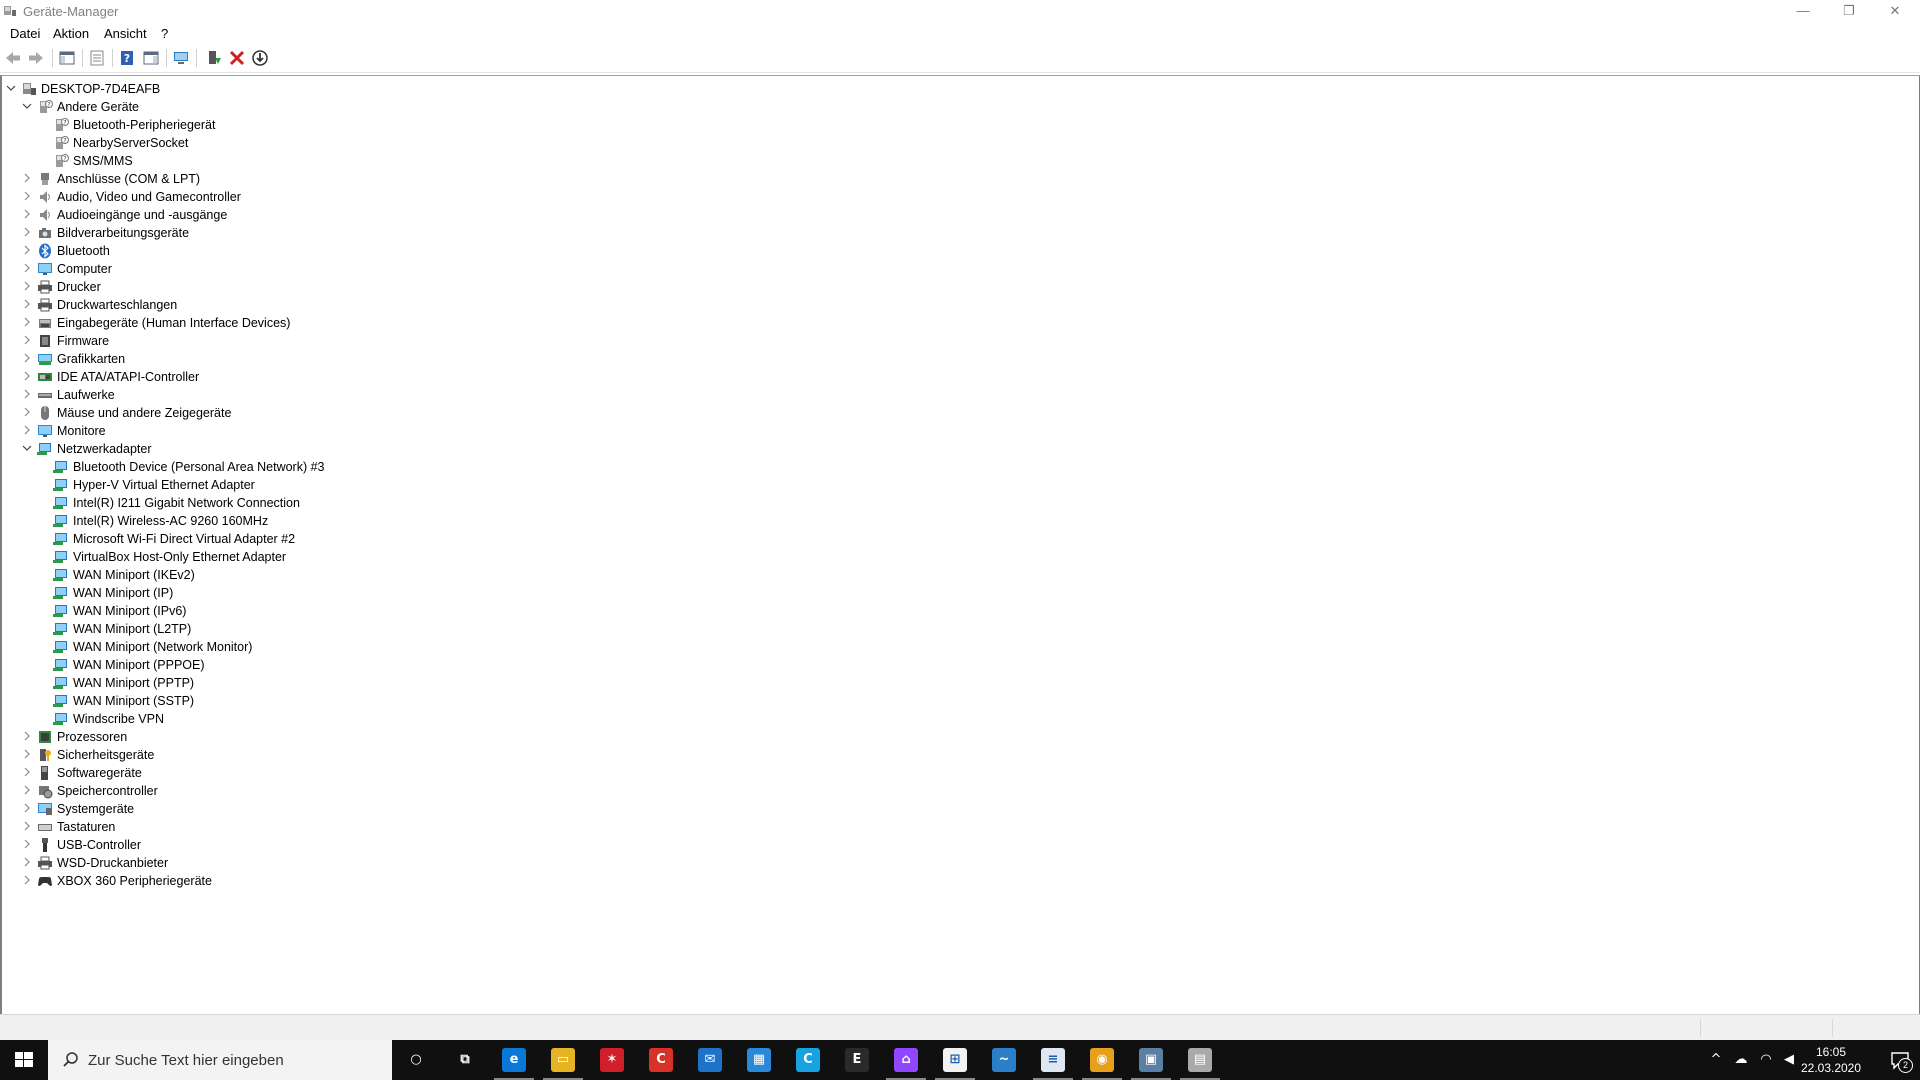  Describe the element at coordinates (1766, 1060) in the screenshot. I see `wifi-icon: ◠` at that location.